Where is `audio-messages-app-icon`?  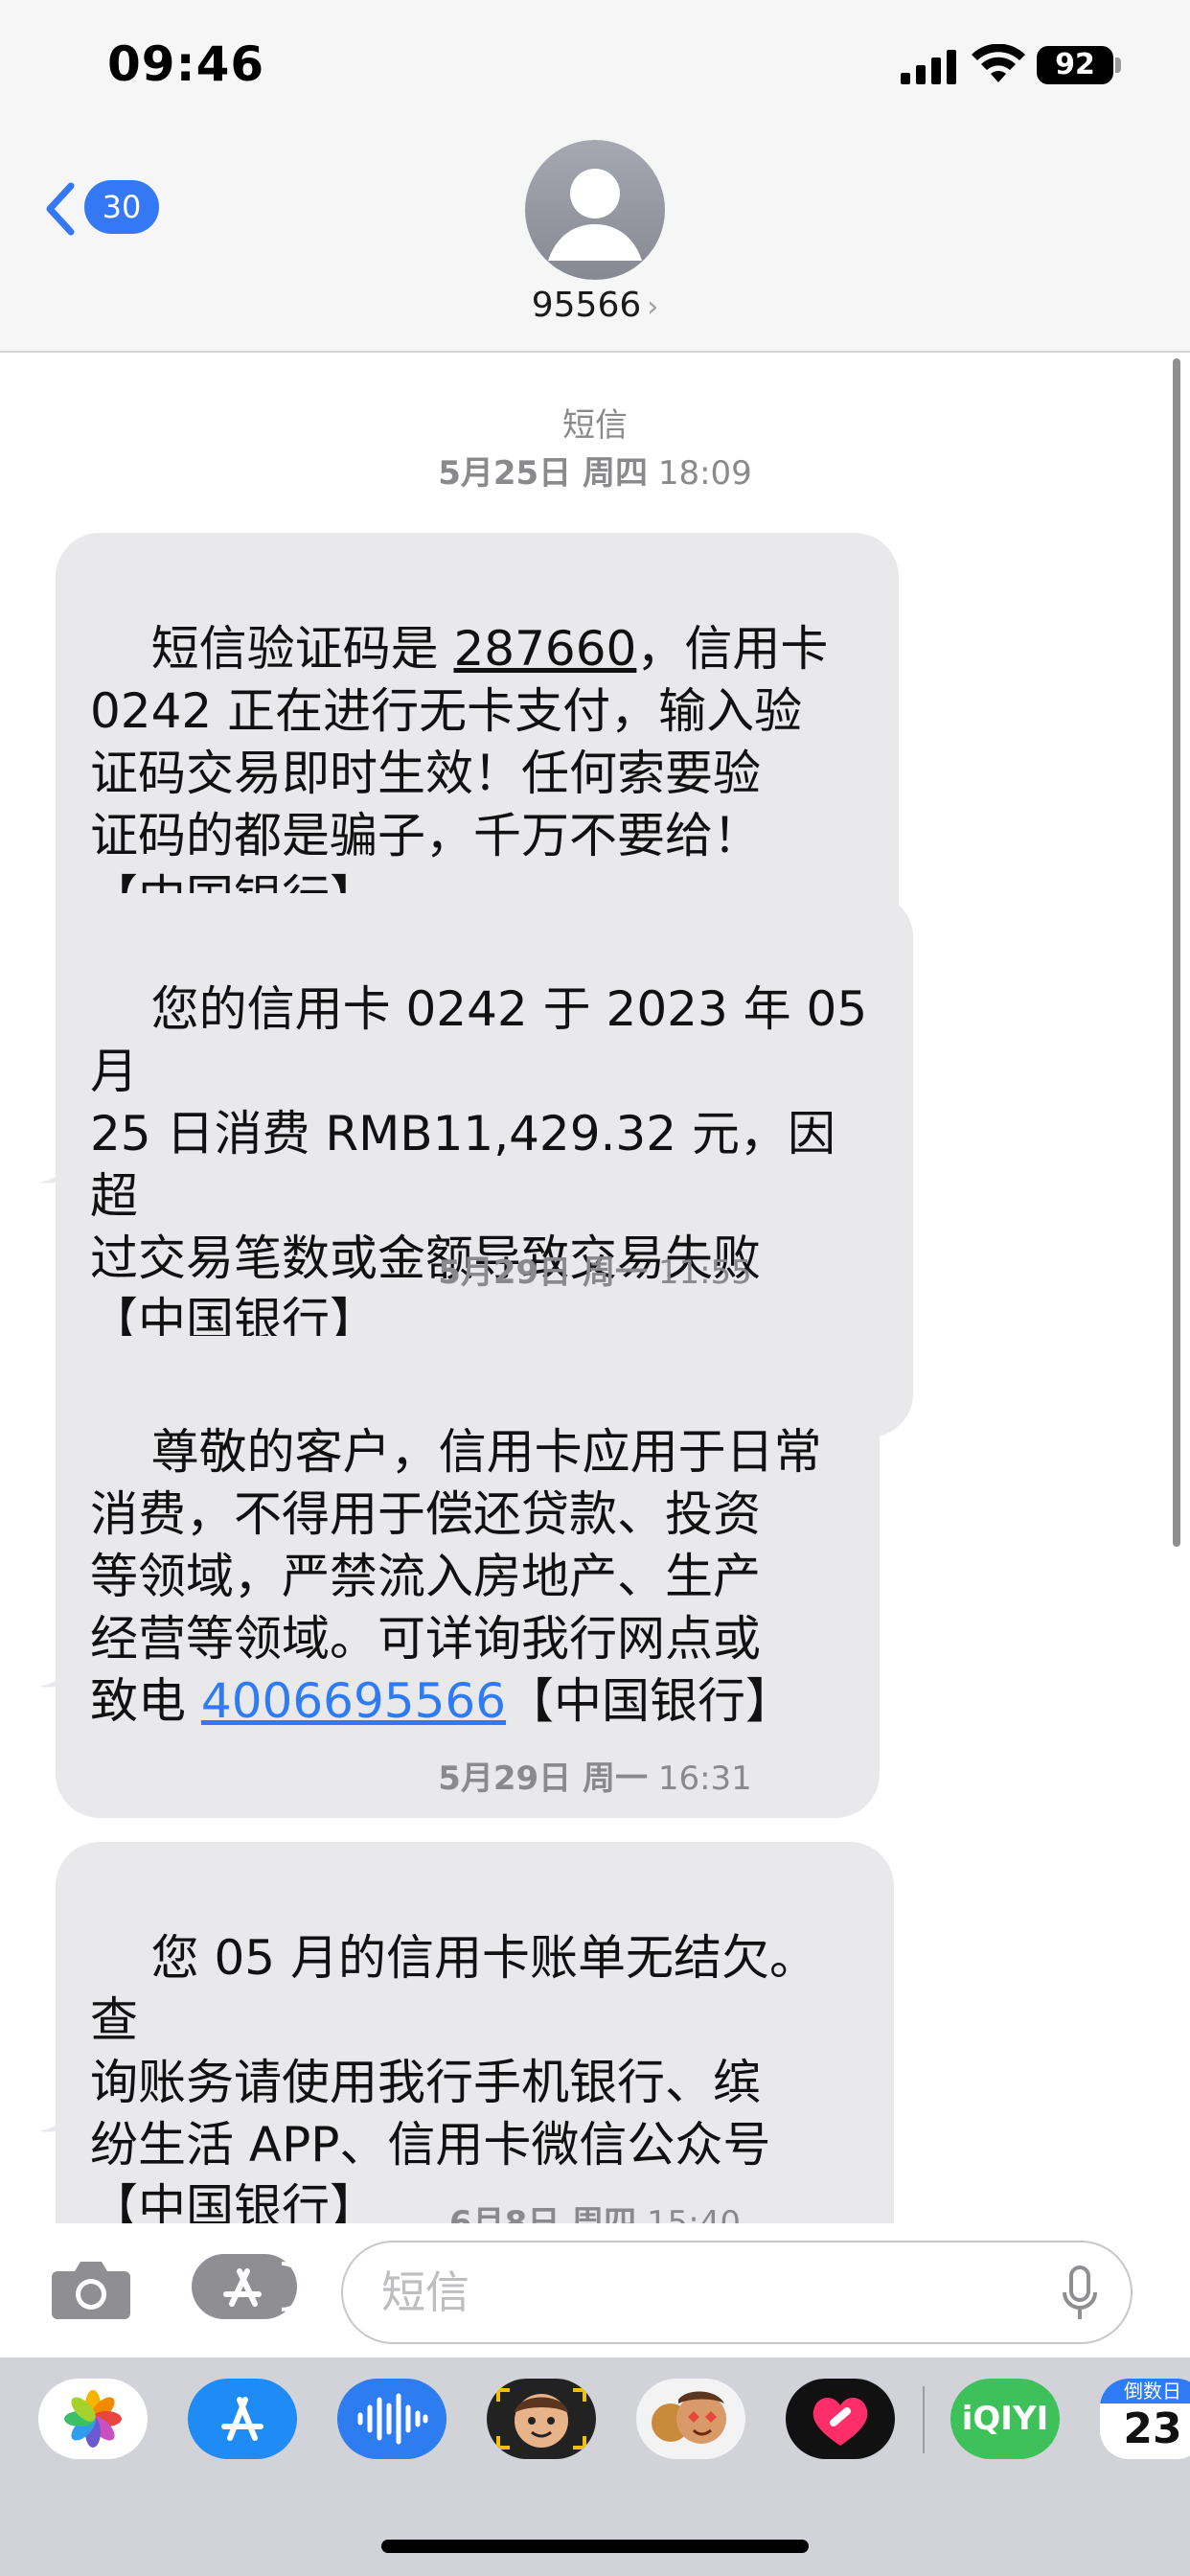 audio-messages-app-icon is located at coordinates (391, 2419).